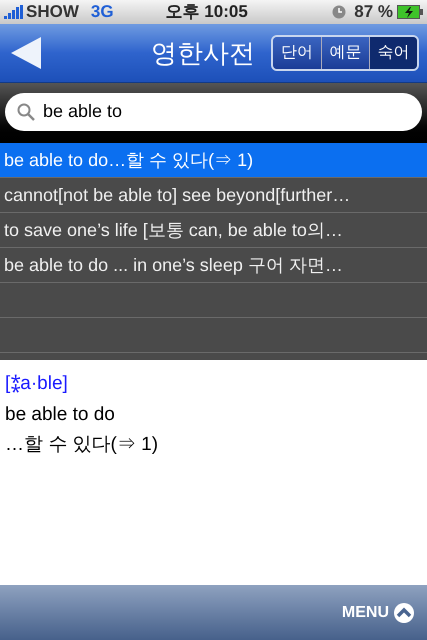 The height and width of the screenshot is (640, 427). Describe the element at coordinates (213, 111) in the screenshot. I see `search-field: be able to` at that location.